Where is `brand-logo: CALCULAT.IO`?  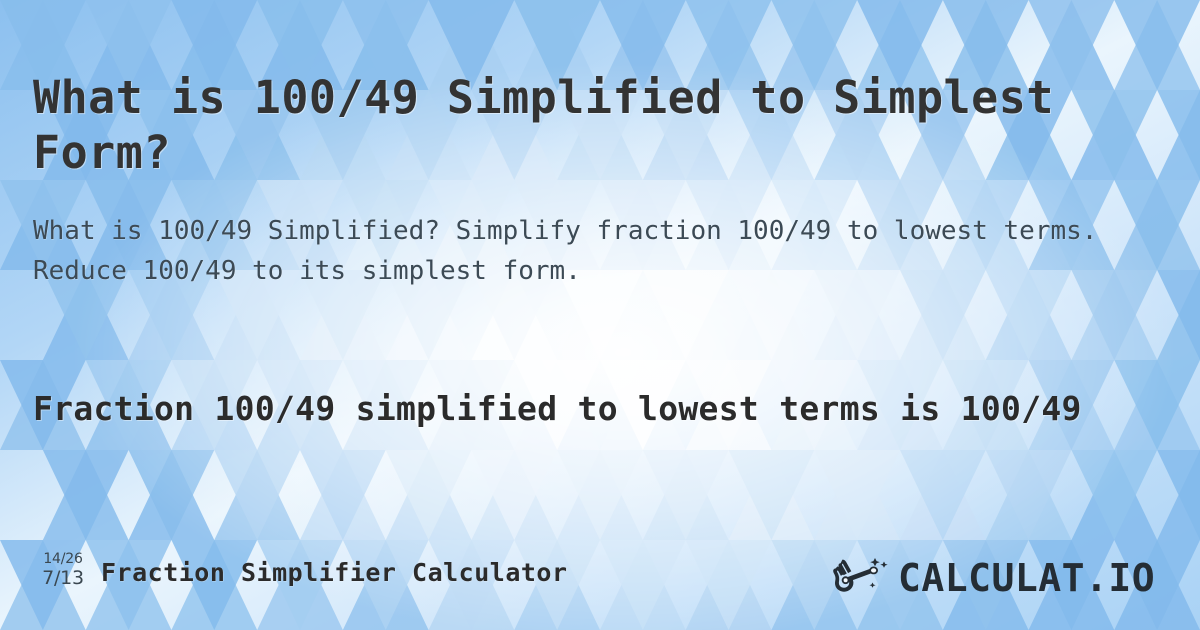 brand-logo: CALCULAT.IO is located at coordinates (1007, 579).